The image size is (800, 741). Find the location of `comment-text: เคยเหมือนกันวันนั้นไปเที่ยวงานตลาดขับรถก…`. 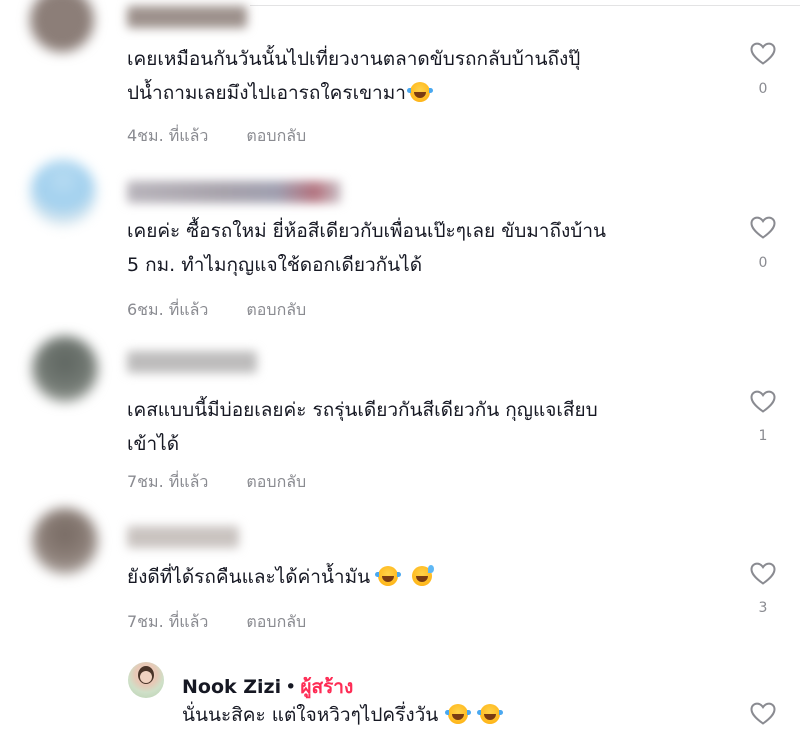

comment-text: เคยเหมือนกันวันนั้นไปเที่ยวงานตลาดขับรถก… is located at coordinates (354, 76).